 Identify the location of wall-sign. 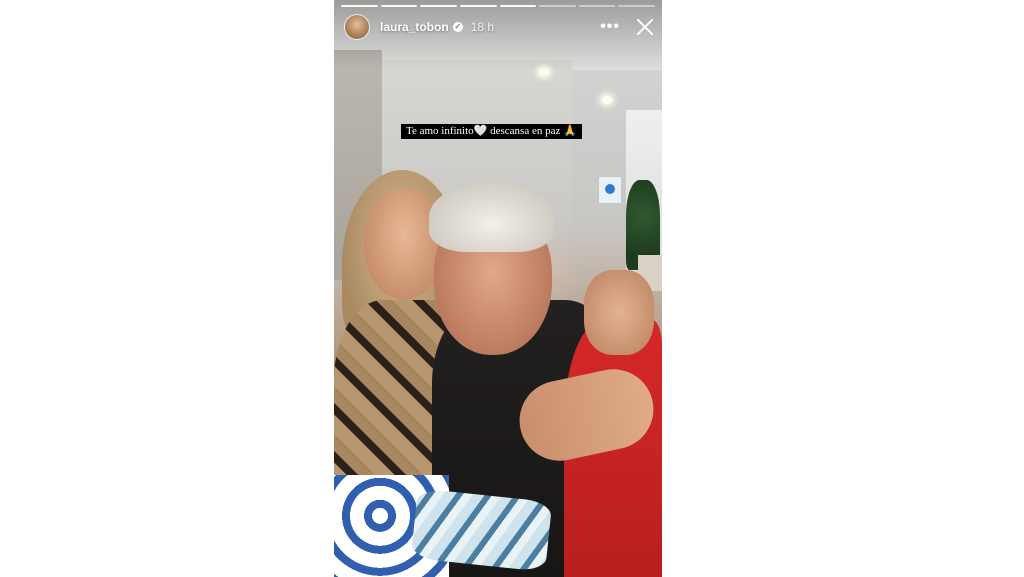
(610, 190).